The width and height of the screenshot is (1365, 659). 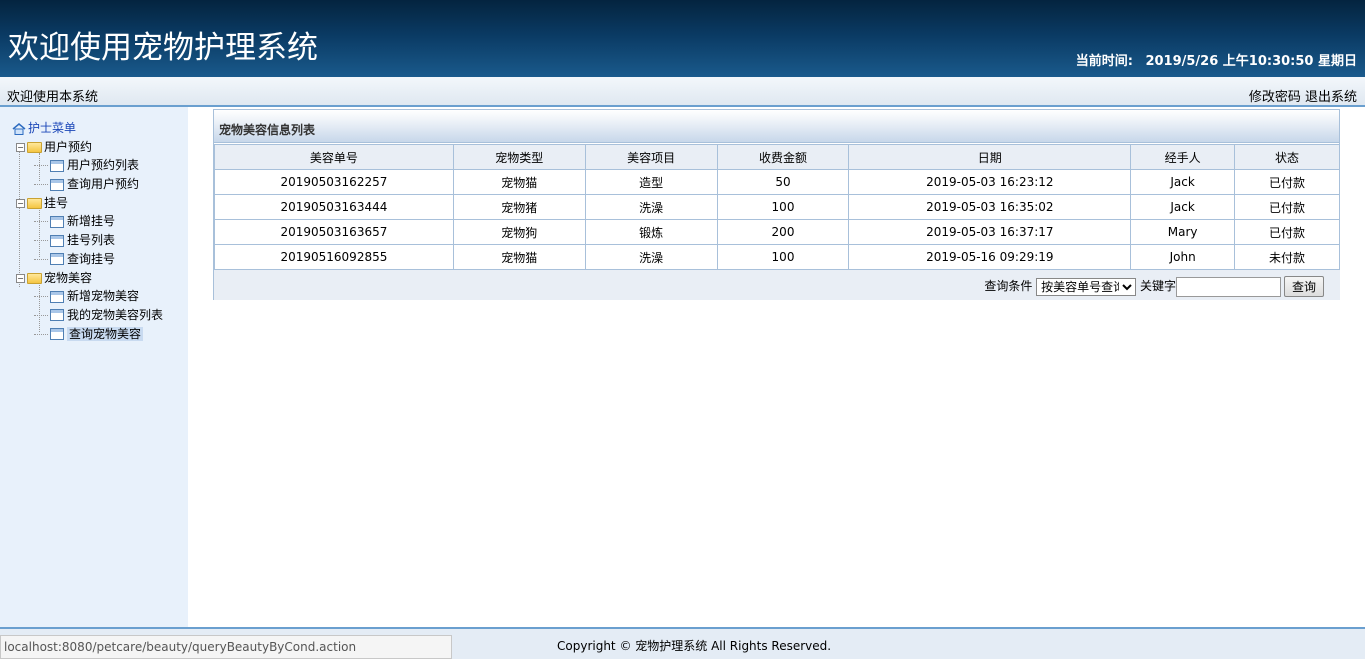 What do you see at coordinates (68, 277) in the screenshot?
I see `tree-group-label: 宠物美容` at bounding box center [68, 277].